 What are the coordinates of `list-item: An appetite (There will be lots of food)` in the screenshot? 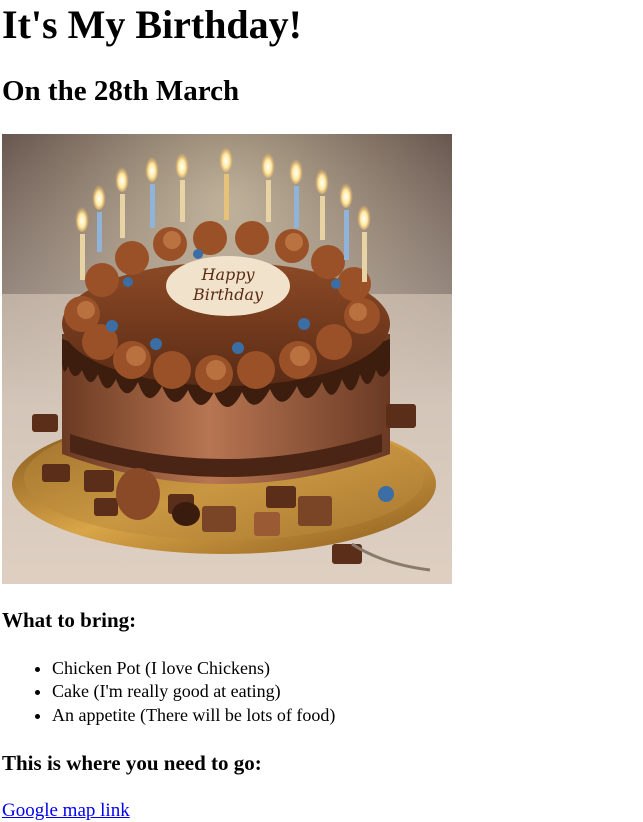 It's located at (193, 715).